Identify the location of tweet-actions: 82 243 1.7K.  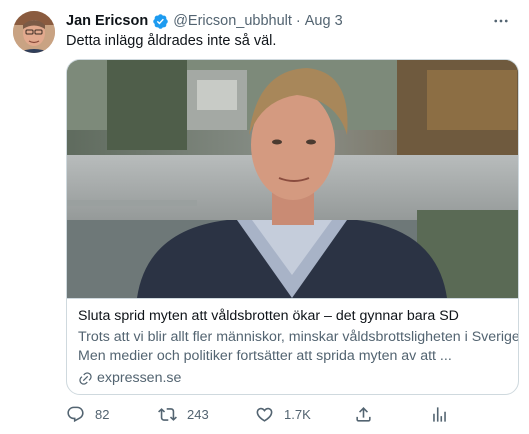
(266, 416).